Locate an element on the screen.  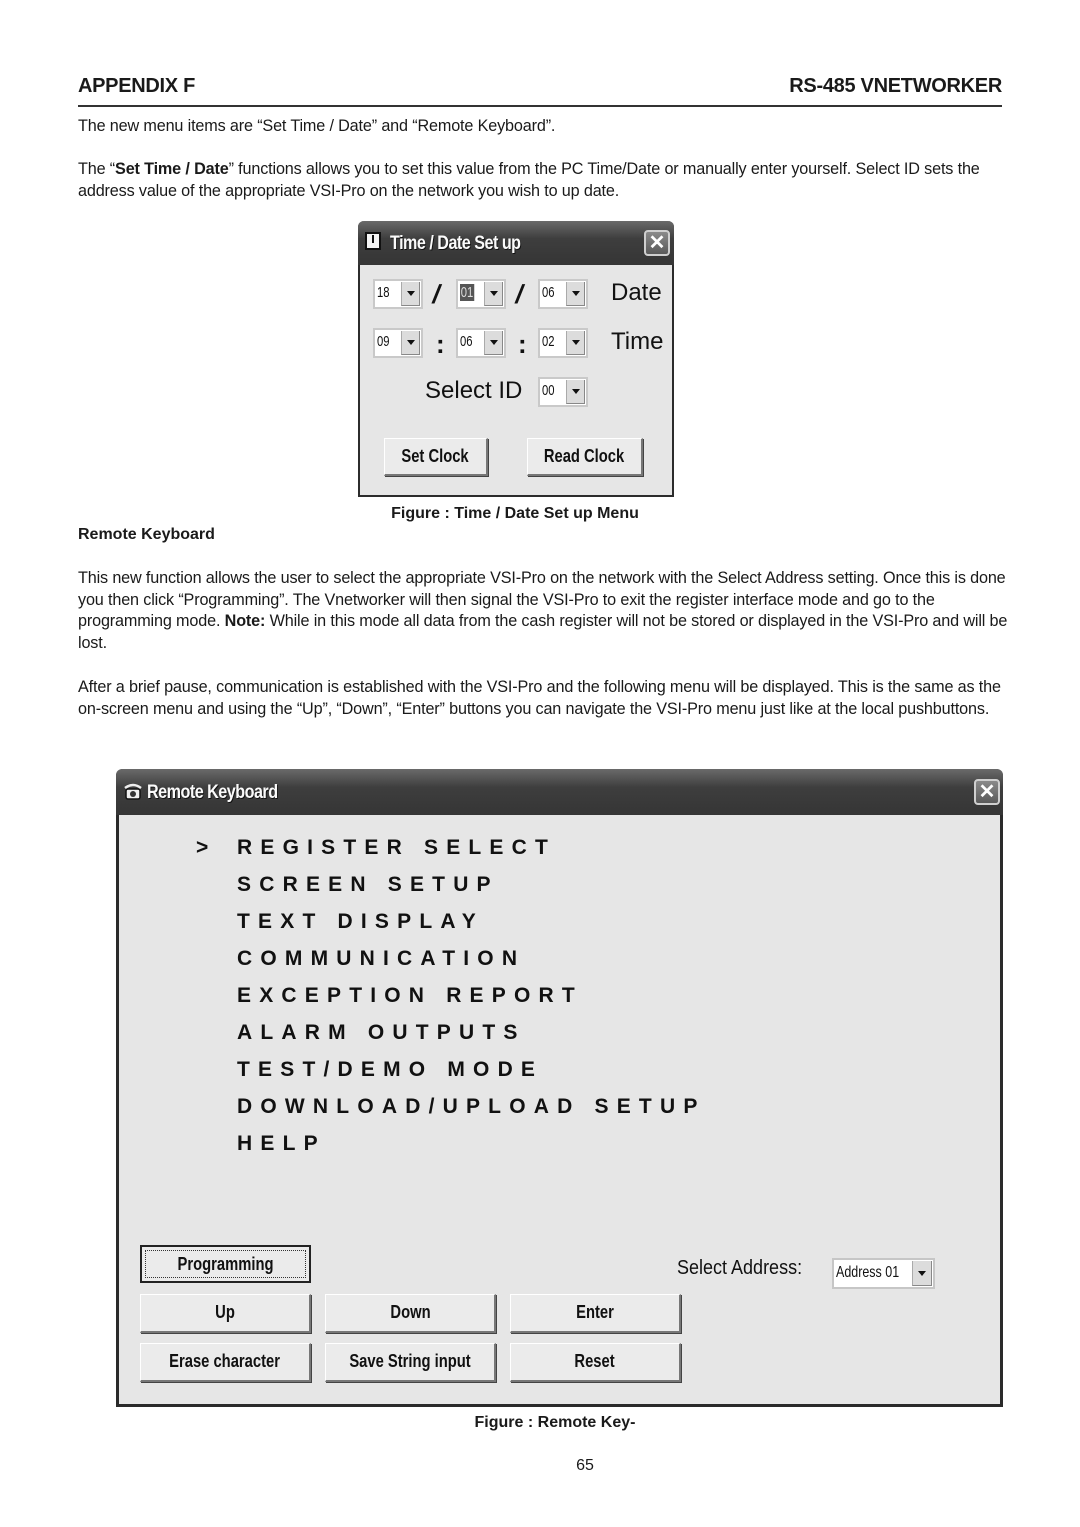
menu-item: EXCEPTION REPORT is located at coordinates (410, 996).